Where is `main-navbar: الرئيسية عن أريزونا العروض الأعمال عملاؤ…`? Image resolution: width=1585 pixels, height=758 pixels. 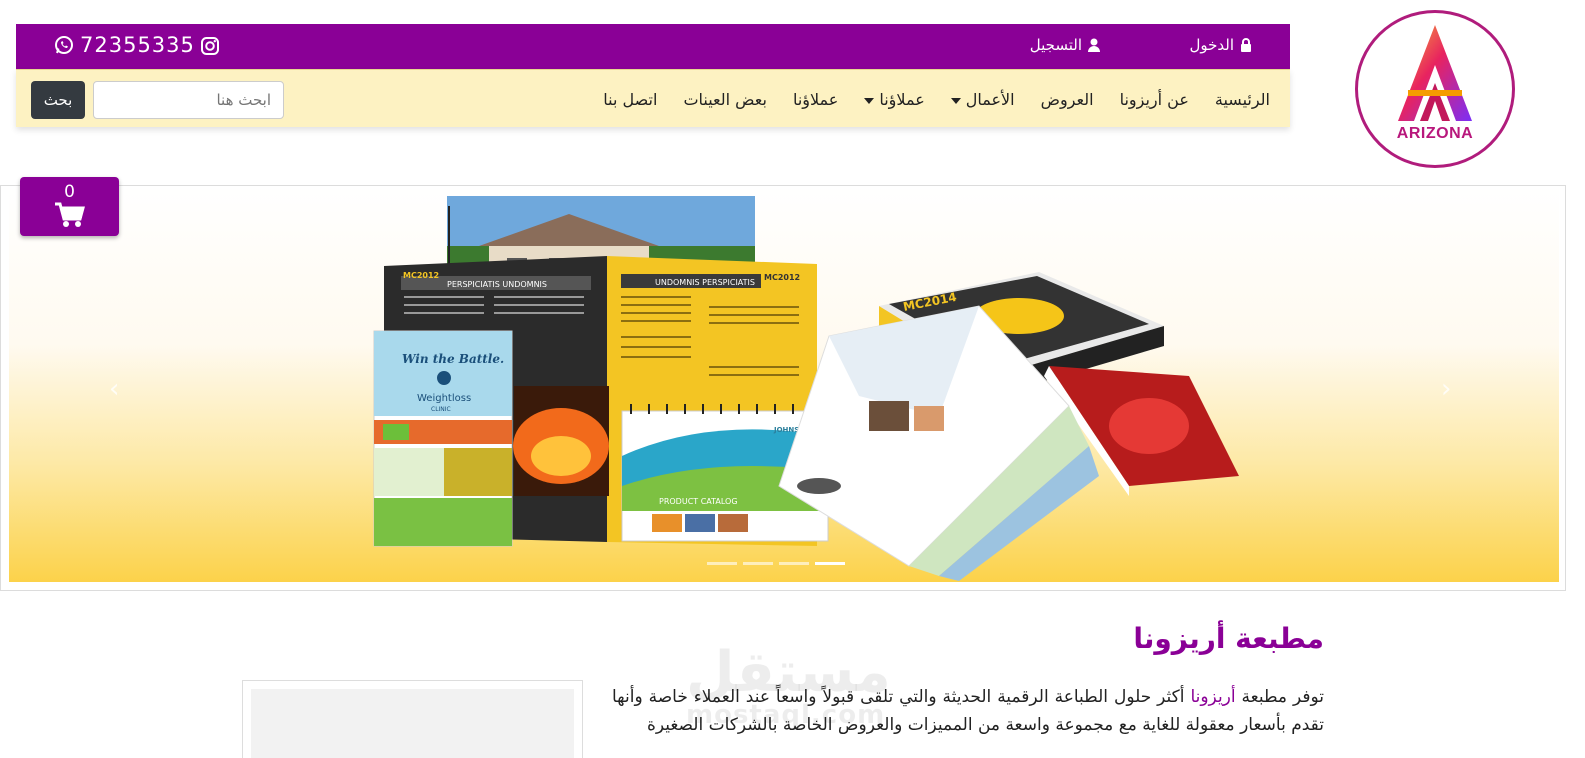 main-navbar: الرئيسية عن أريزونا العروض الأعمال عملاؤ… is located at coordinates (653, 98).